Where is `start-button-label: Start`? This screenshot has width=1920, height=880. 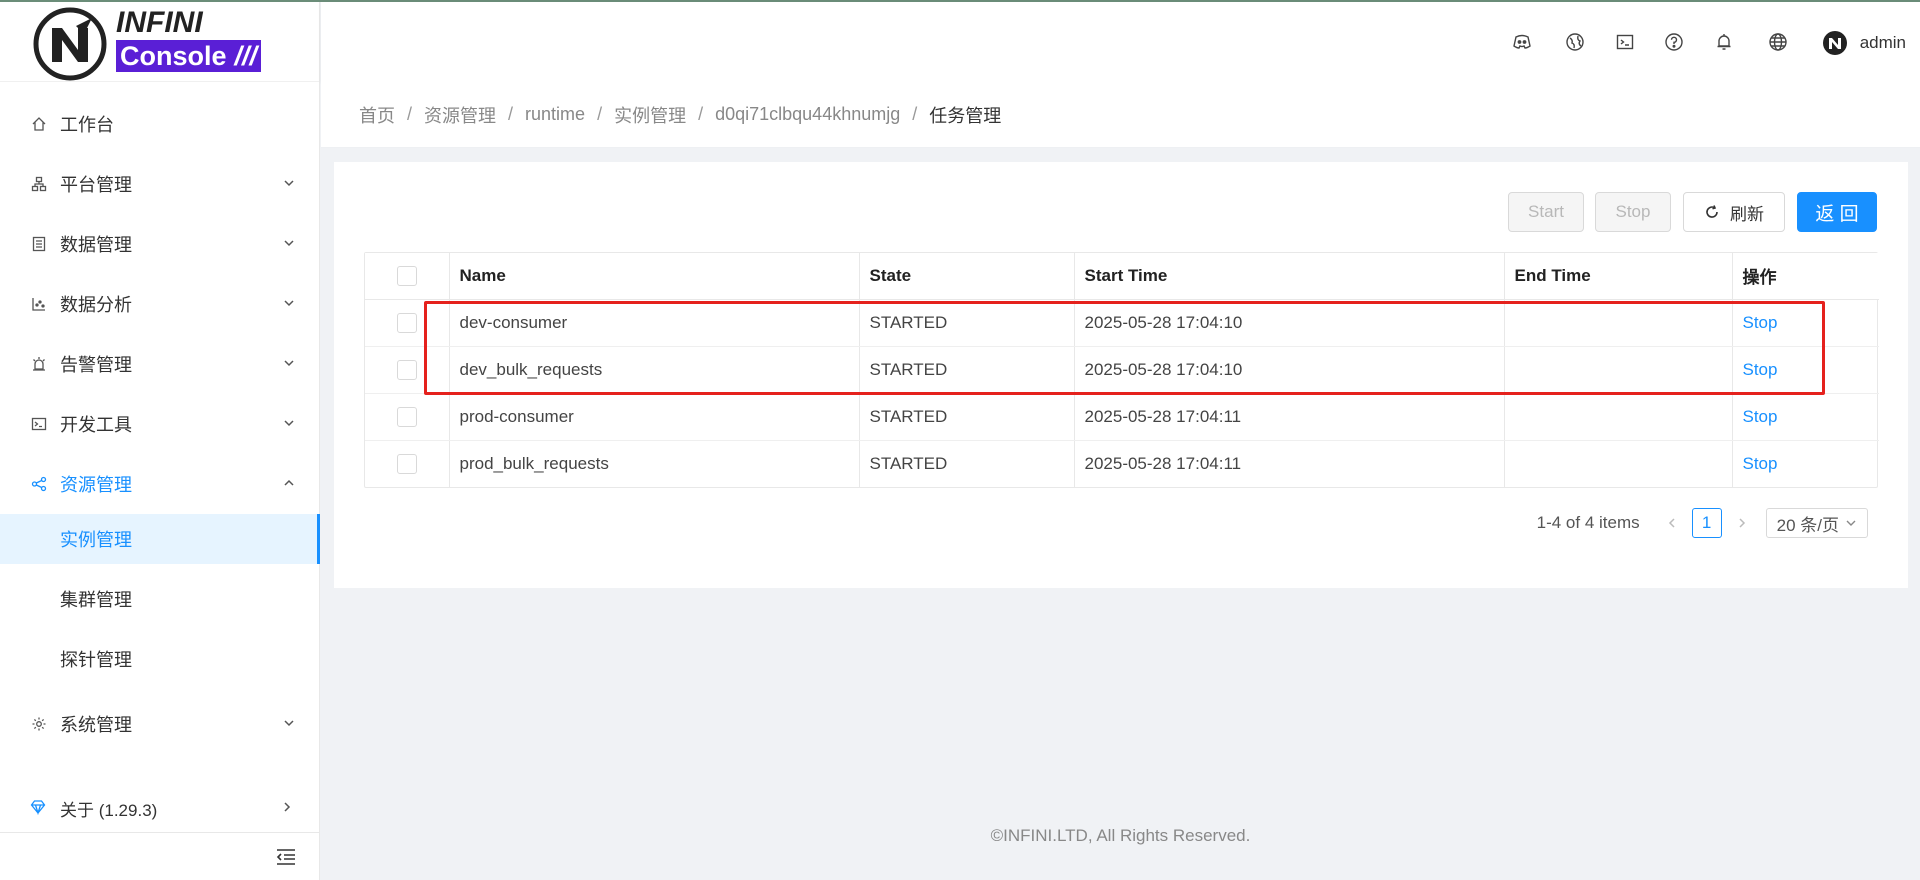 start-button-label: Start is located at coordinates (1546, 211).